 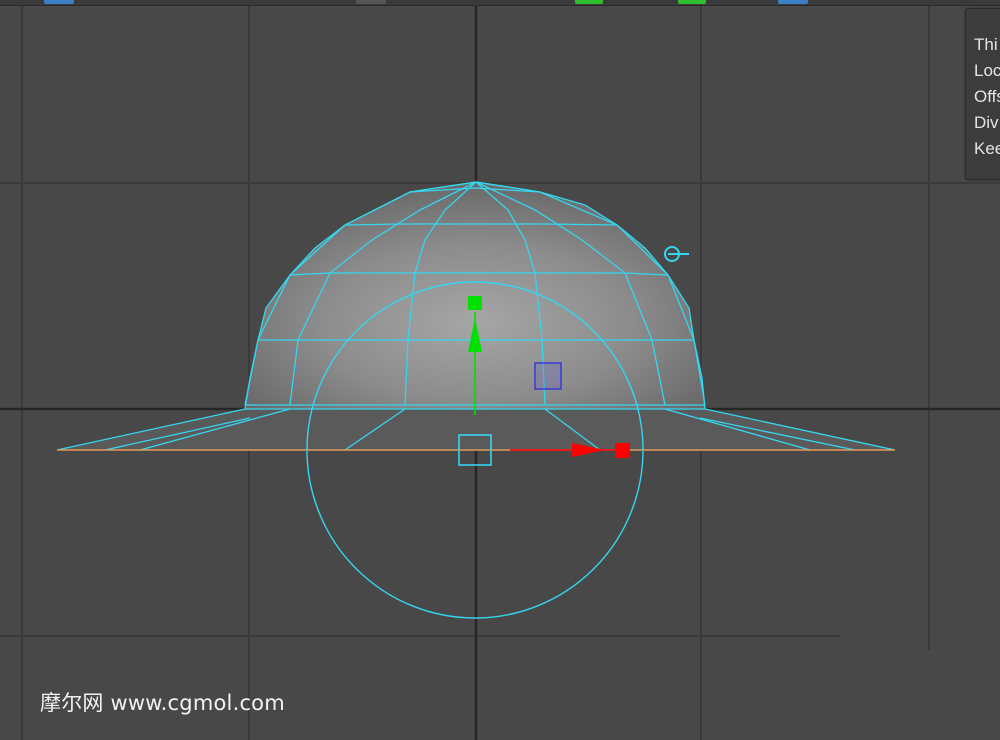 I want to click on y-axis-scale-handle, so click(x=475, y=303).